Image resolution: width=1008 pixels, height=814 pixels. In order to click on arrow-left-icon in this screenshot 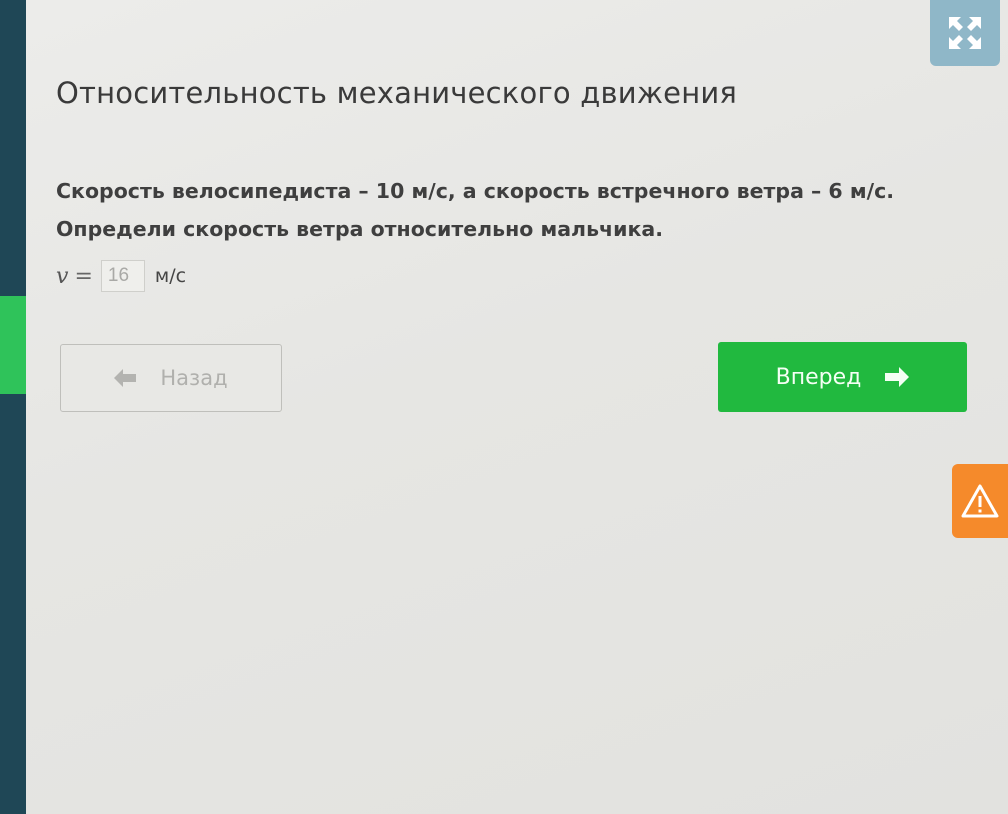, I will do `click(125, 378)`.